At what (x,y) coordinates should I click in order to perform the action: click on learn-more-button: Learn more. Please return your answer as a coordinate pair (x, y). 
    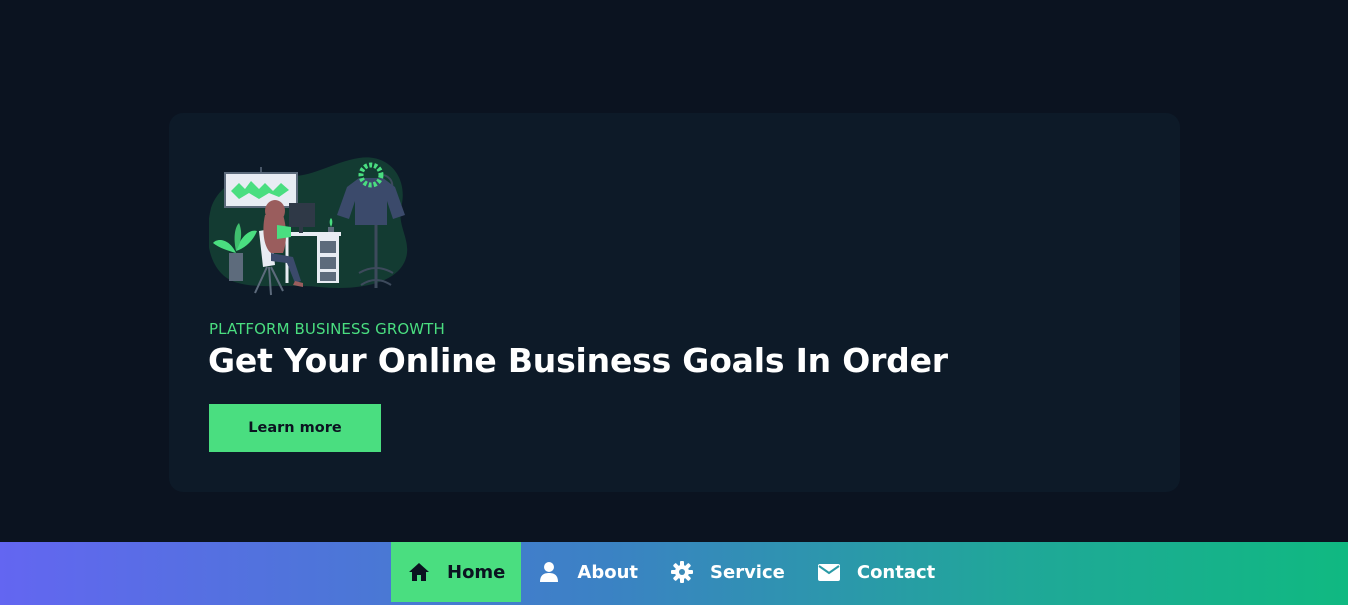
    Looking at the image, I should click on (295, 428).